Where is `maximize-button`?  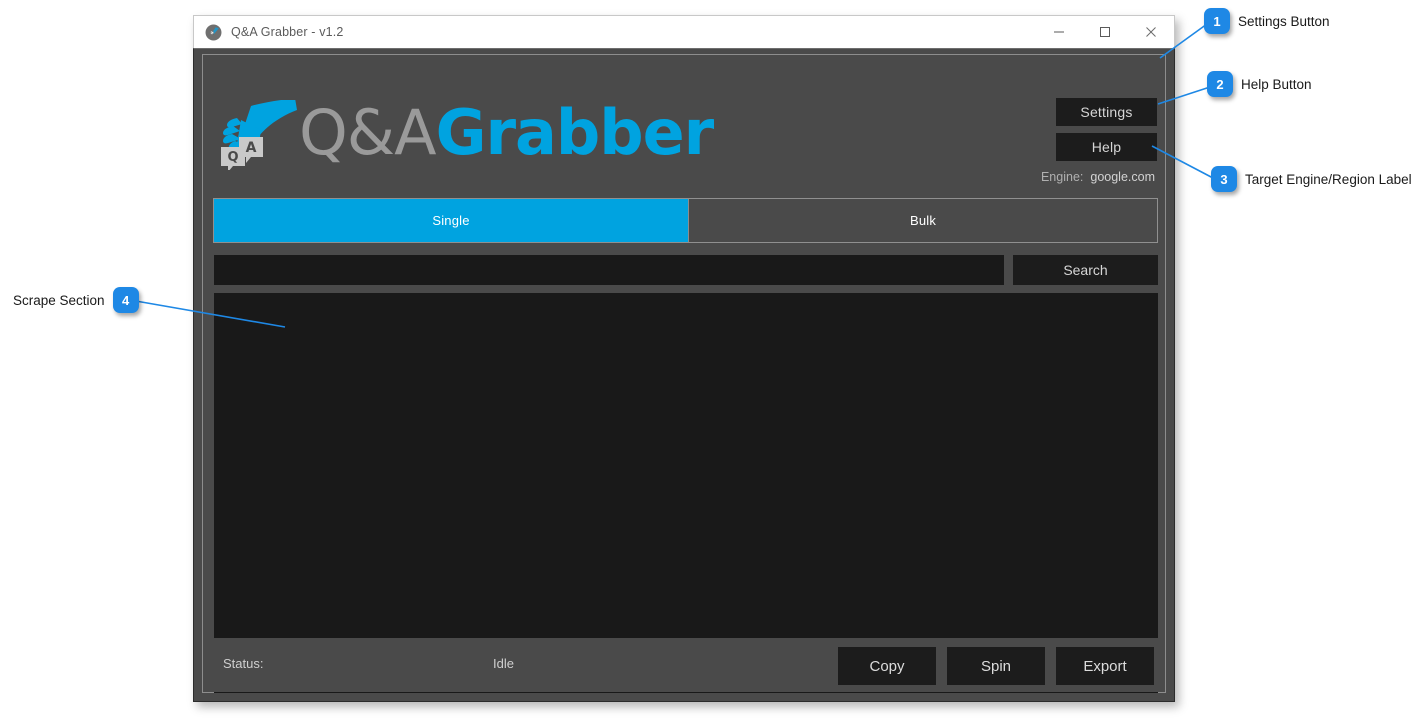 maximize-button is located at coordinates (1105, 32).